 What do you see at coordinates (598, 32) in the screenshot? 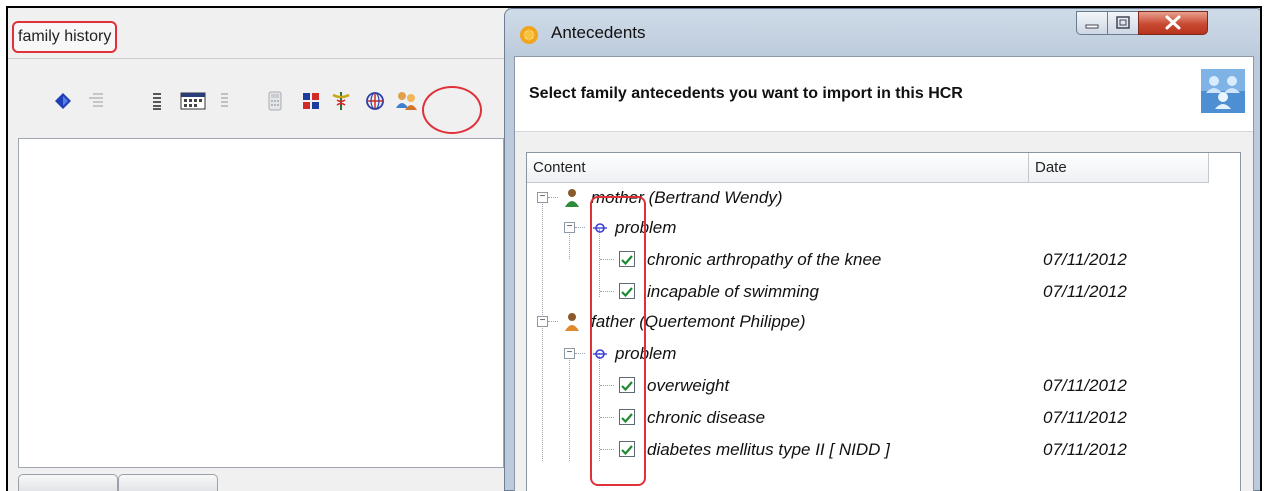
I see `dialog-title: Antecedents` at bounding box center [598, 32].